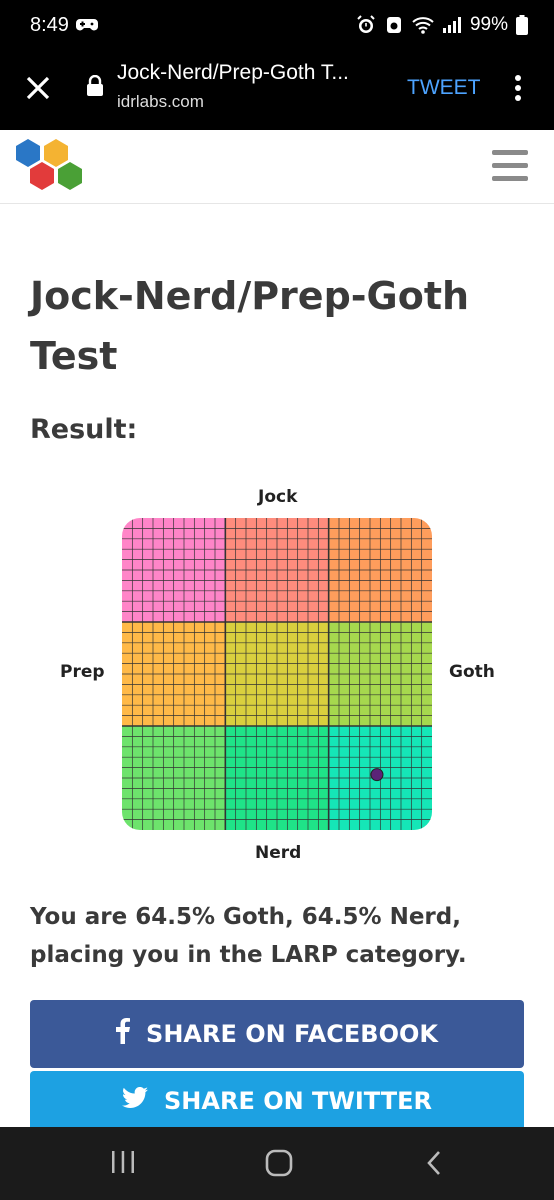  I want to click on axis-label-top: Jock, so click(278, 497).